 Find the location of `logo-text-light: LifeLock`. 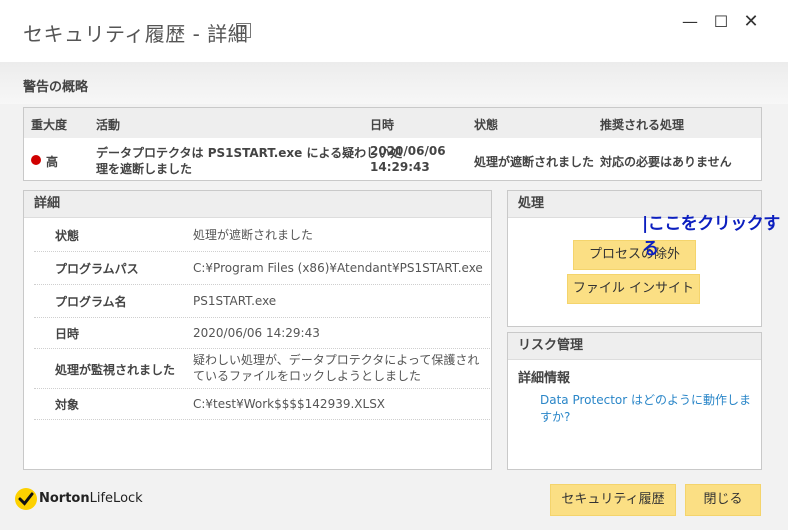

logo-text-light: LifeLock is located at coordinates (116, 498).